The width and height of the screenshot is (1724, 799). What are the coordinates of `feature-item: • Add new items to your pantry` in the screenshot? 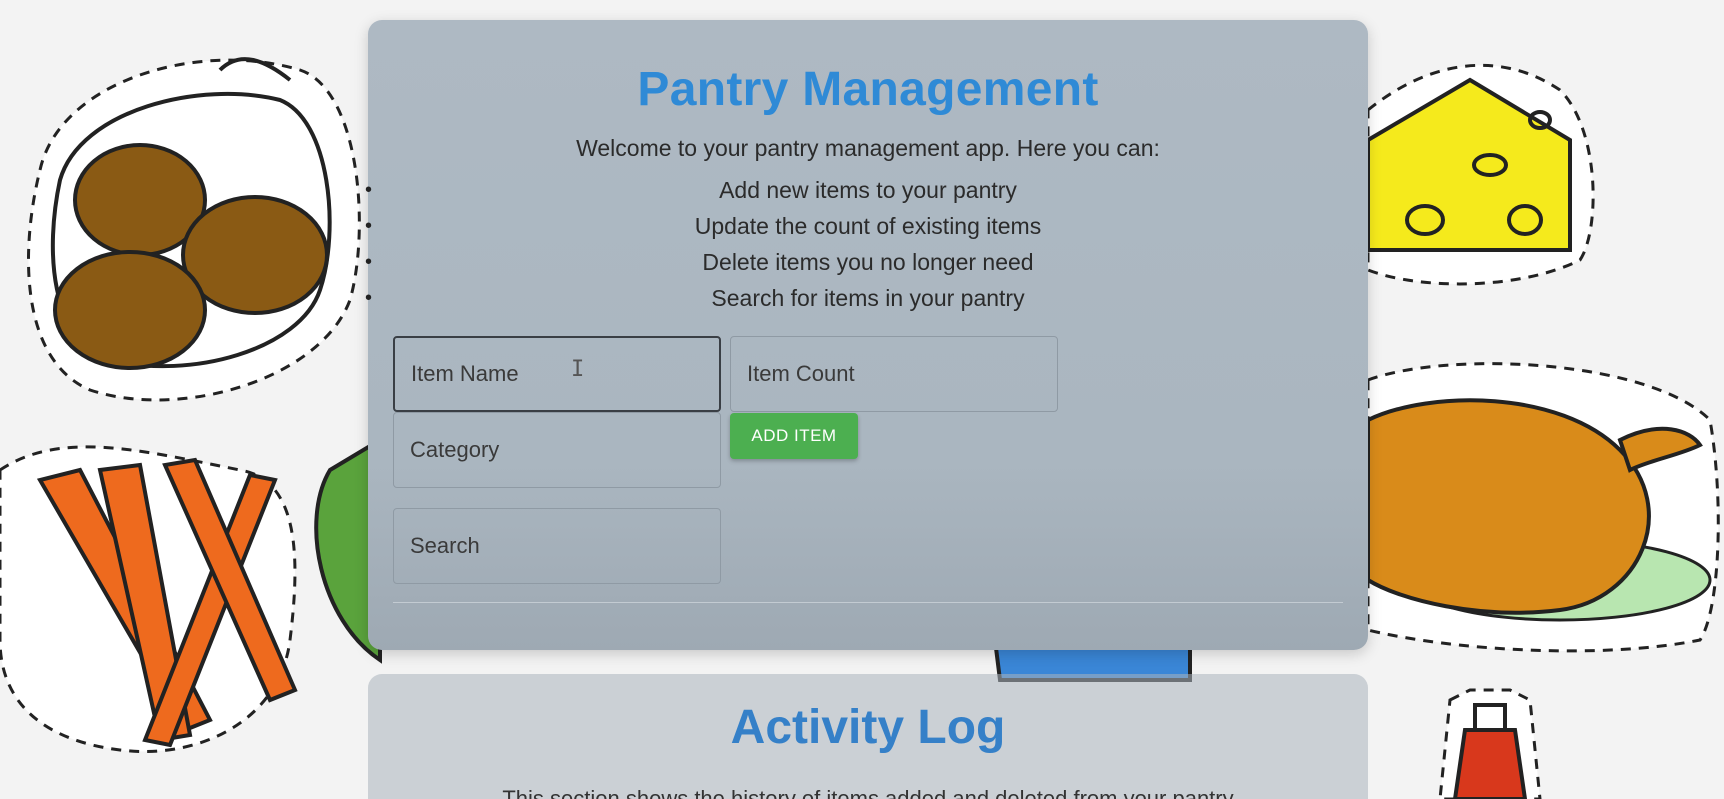 It's located at (866, 190).